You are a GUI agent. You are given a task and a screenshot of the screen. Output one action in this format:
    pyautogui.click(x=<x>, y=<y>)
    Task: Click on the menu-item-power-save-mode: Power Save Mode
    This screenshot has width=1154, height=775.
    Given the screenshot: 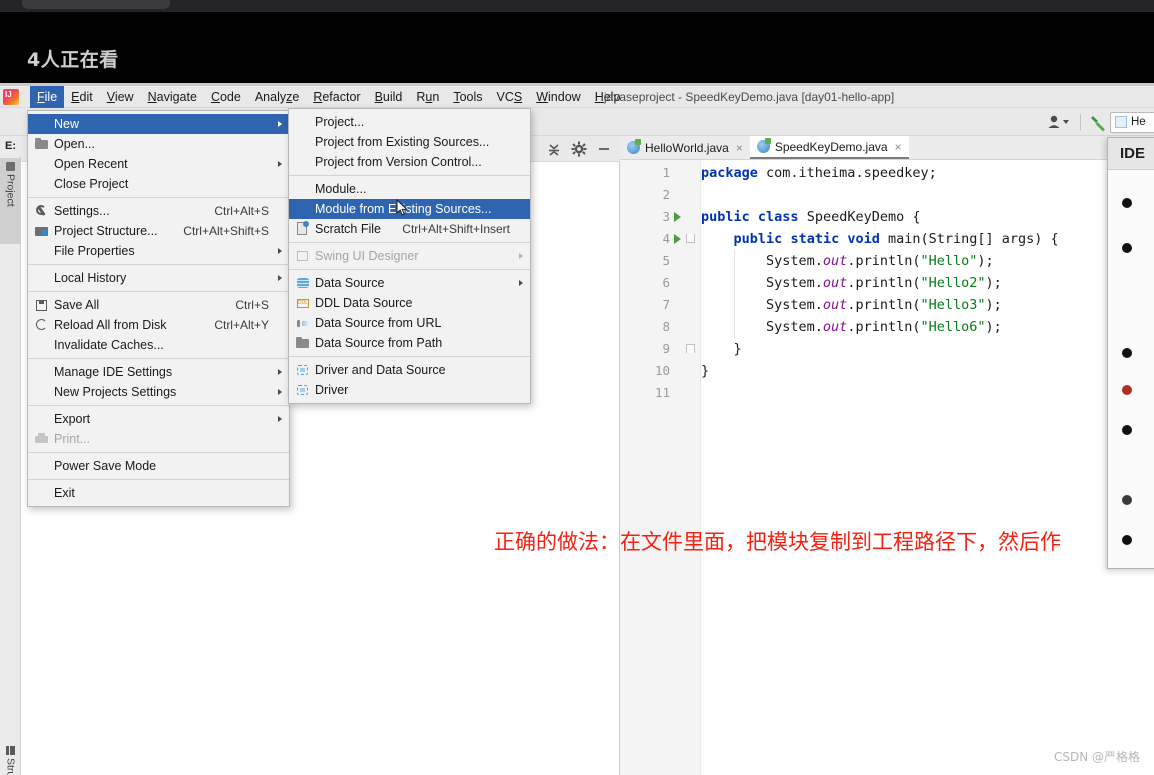 What is the action you would take?
    pyautogui.click(x=158, y=466)
    